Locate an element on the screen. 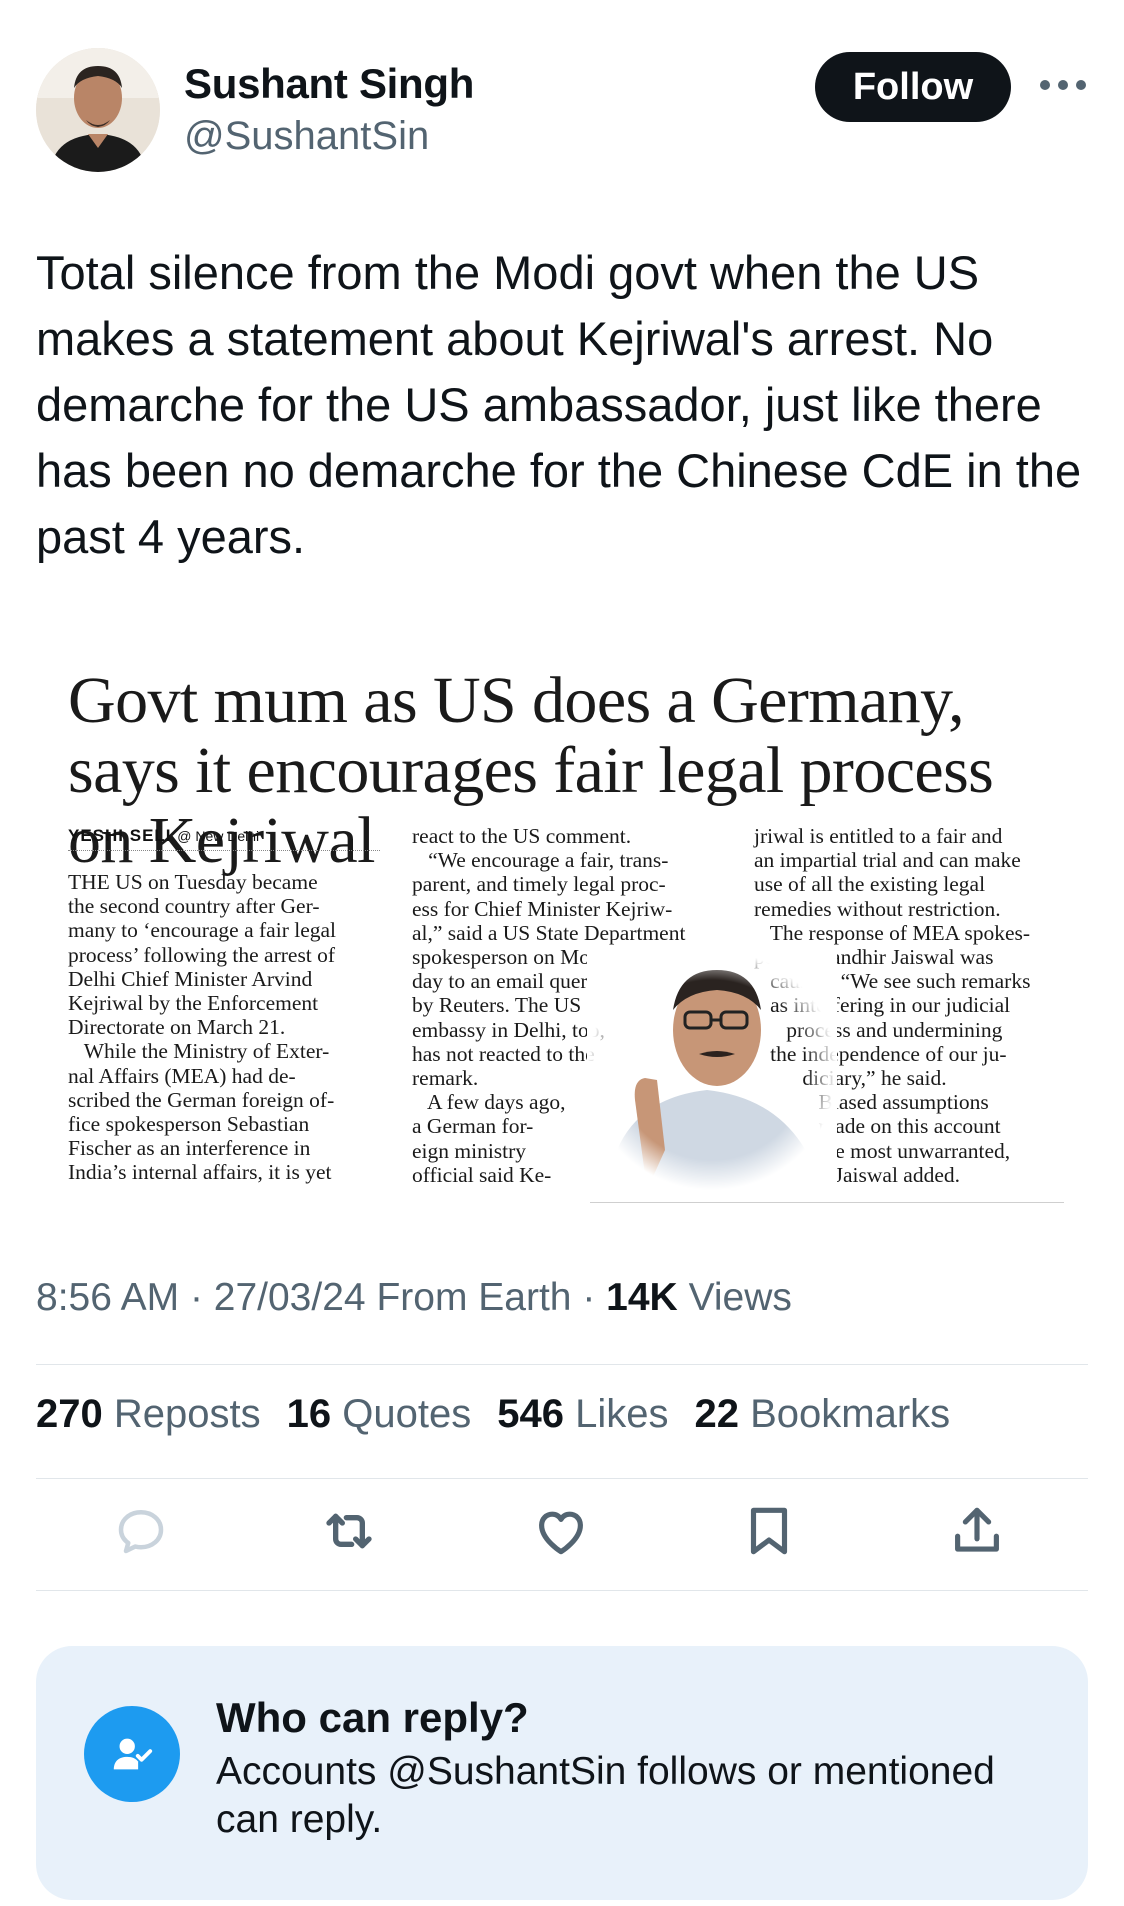 The width and height of the screenshot is (1124, 1906). repost-icon is located at coordinates (349, 1531).